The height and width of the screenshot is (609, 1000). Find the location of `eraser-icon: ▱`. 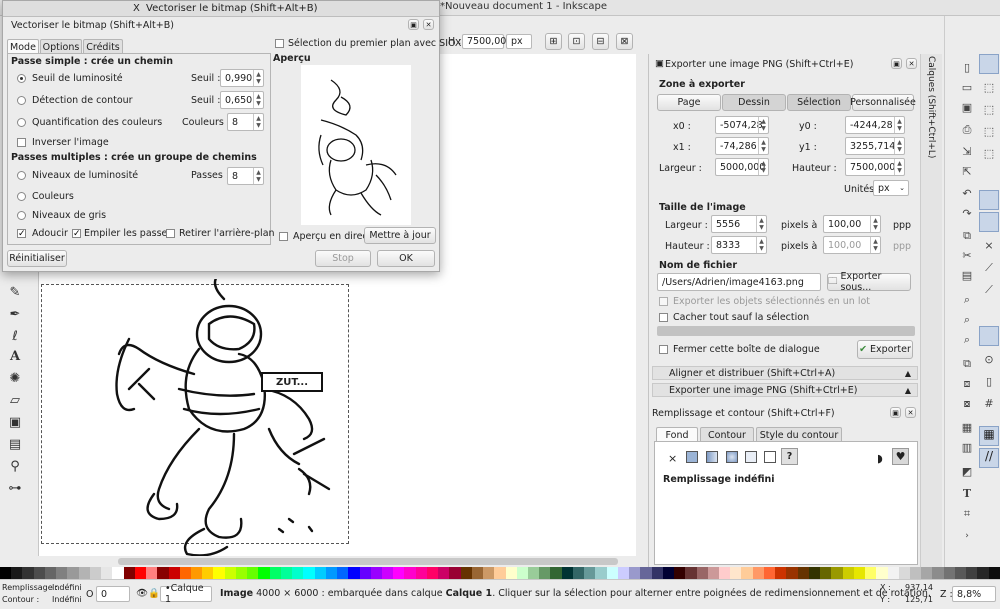

eraser-icon: ▱ is located at coordinates (15, 401).